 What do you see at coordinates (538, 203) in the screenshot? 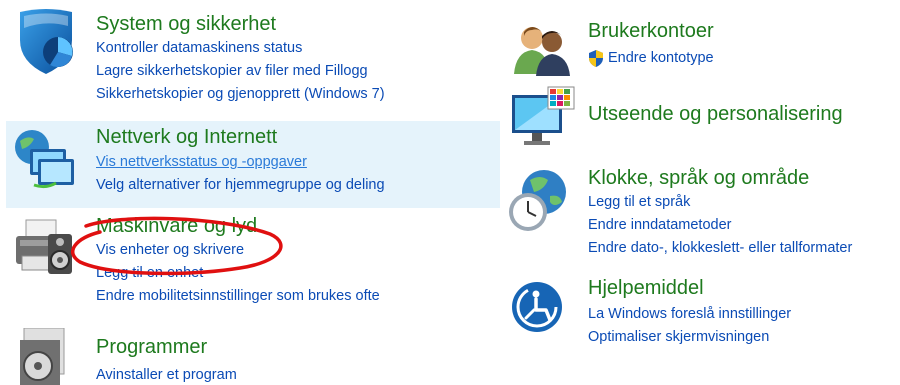
I see `clock-globe-icon` at bounding box center [538, 203].